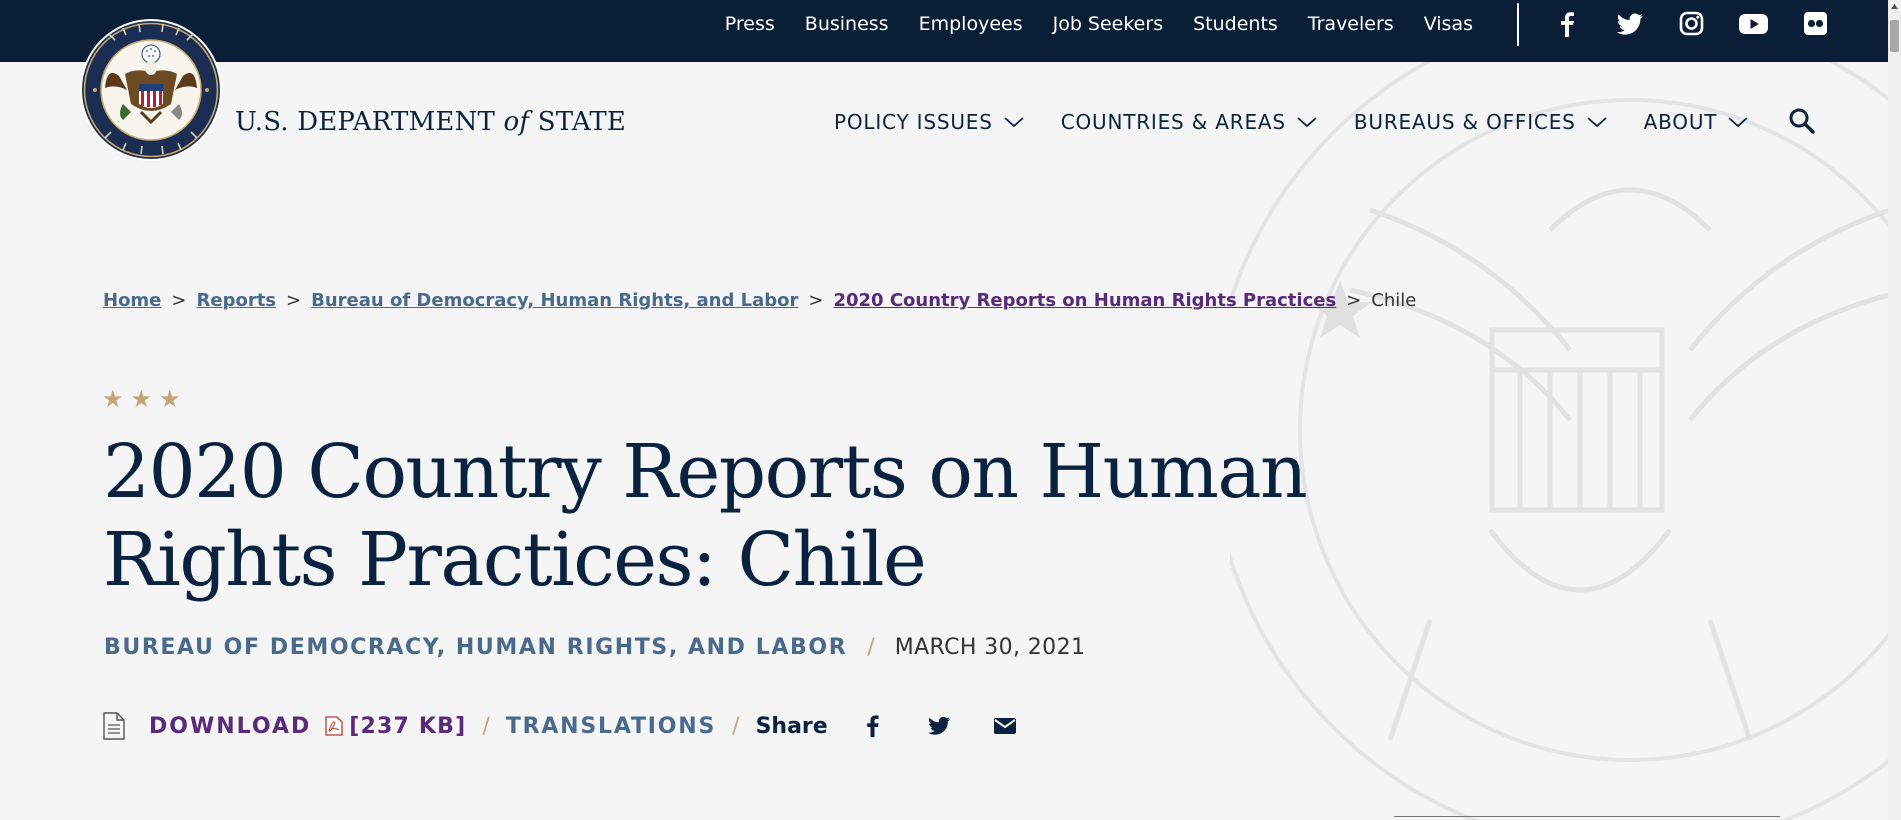 This screenshot has height=820, width=1901. What do you see at coordinates (114, 726) in the screenshot?
I see `document-icon` at bounding box center [114, 726].